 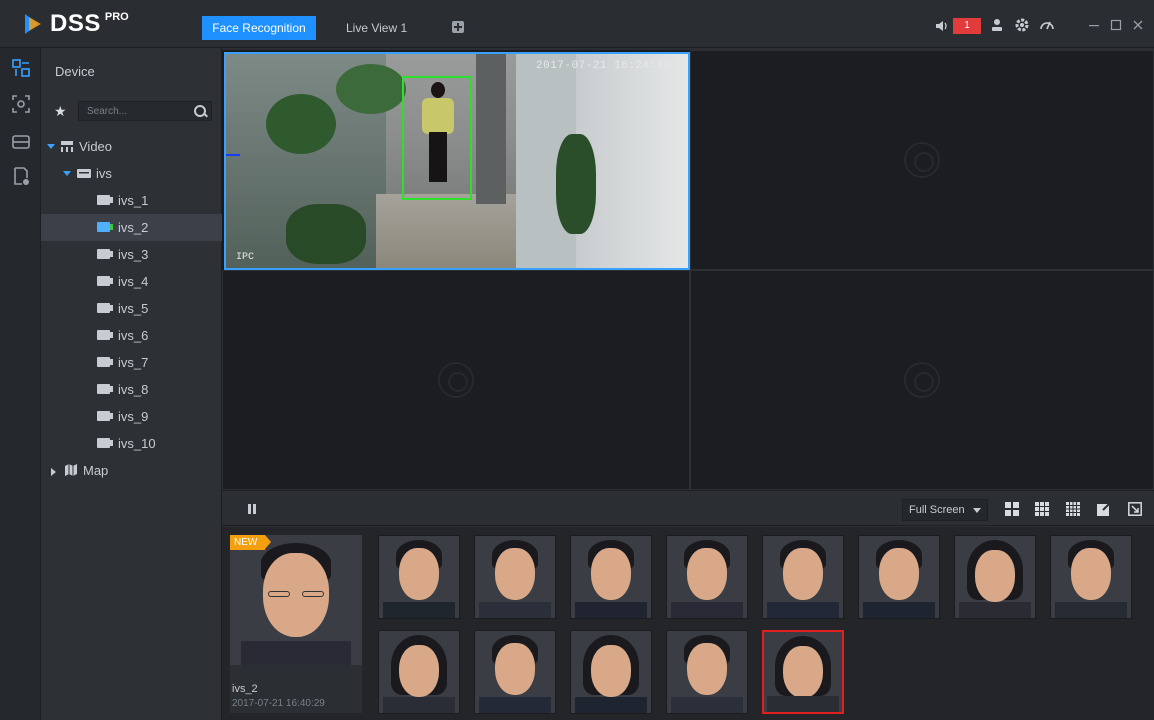 What do you see at coordinates (1073, 509) in the screenshot?
I see `layout-16-icon` at bounding box center [1073, 509].